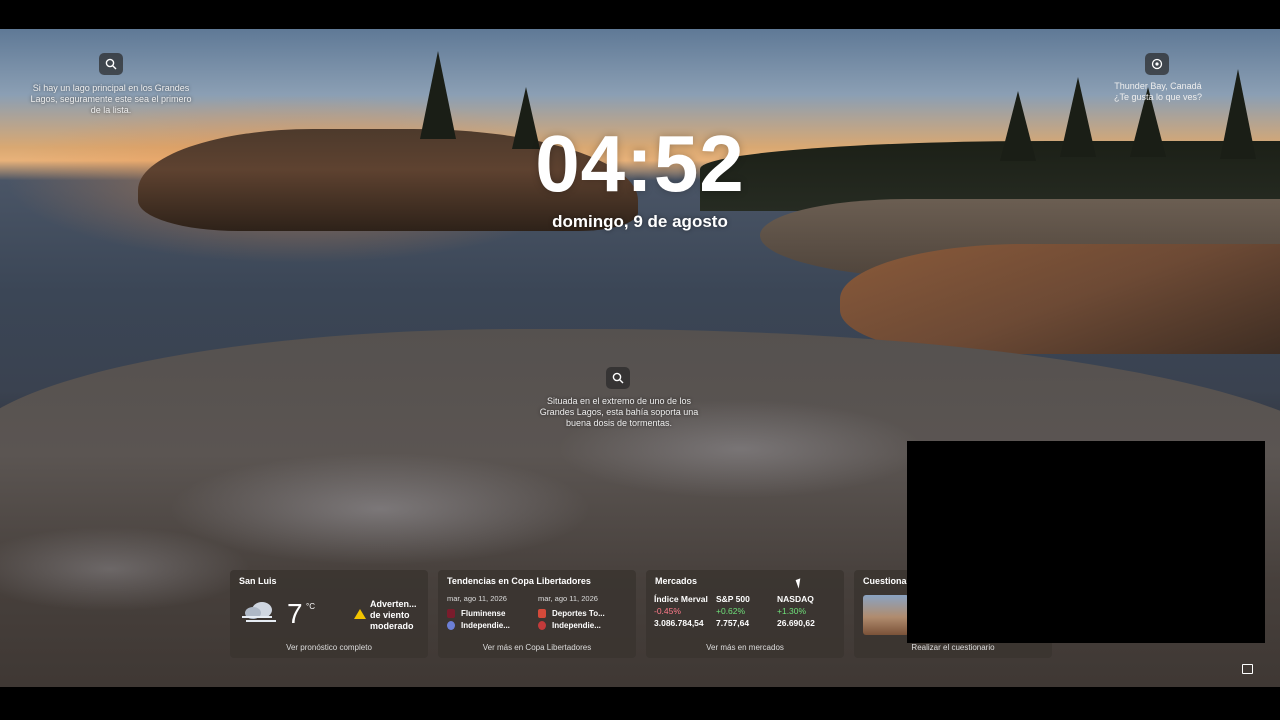 The image size is (1280, 720). What do you see at coordinates (310, 606) in the screenshot?
I see `weather-unit: °C` at bounding box center [310, 606].